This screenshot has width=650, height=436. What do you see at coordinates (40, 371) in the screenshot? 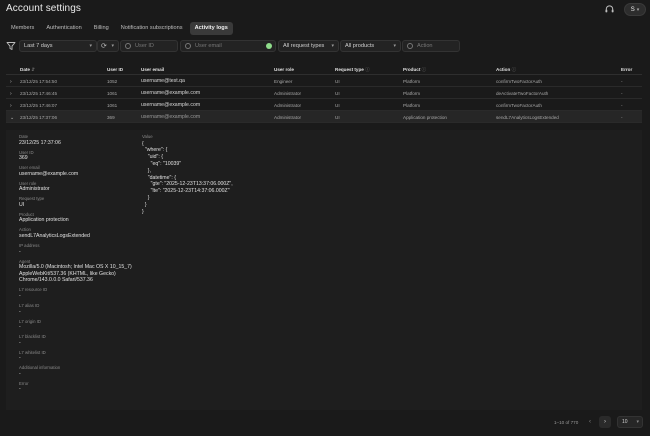
I see `detail-additional-information: Additional information -` at bounding box center [40, 371].